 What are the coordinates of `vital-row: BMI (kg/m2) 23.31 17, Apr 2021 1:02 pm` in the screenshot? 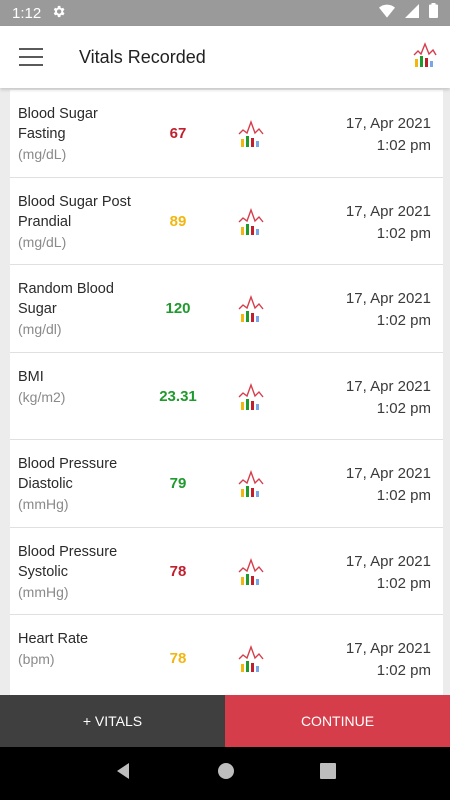 It's located at (226, 396).